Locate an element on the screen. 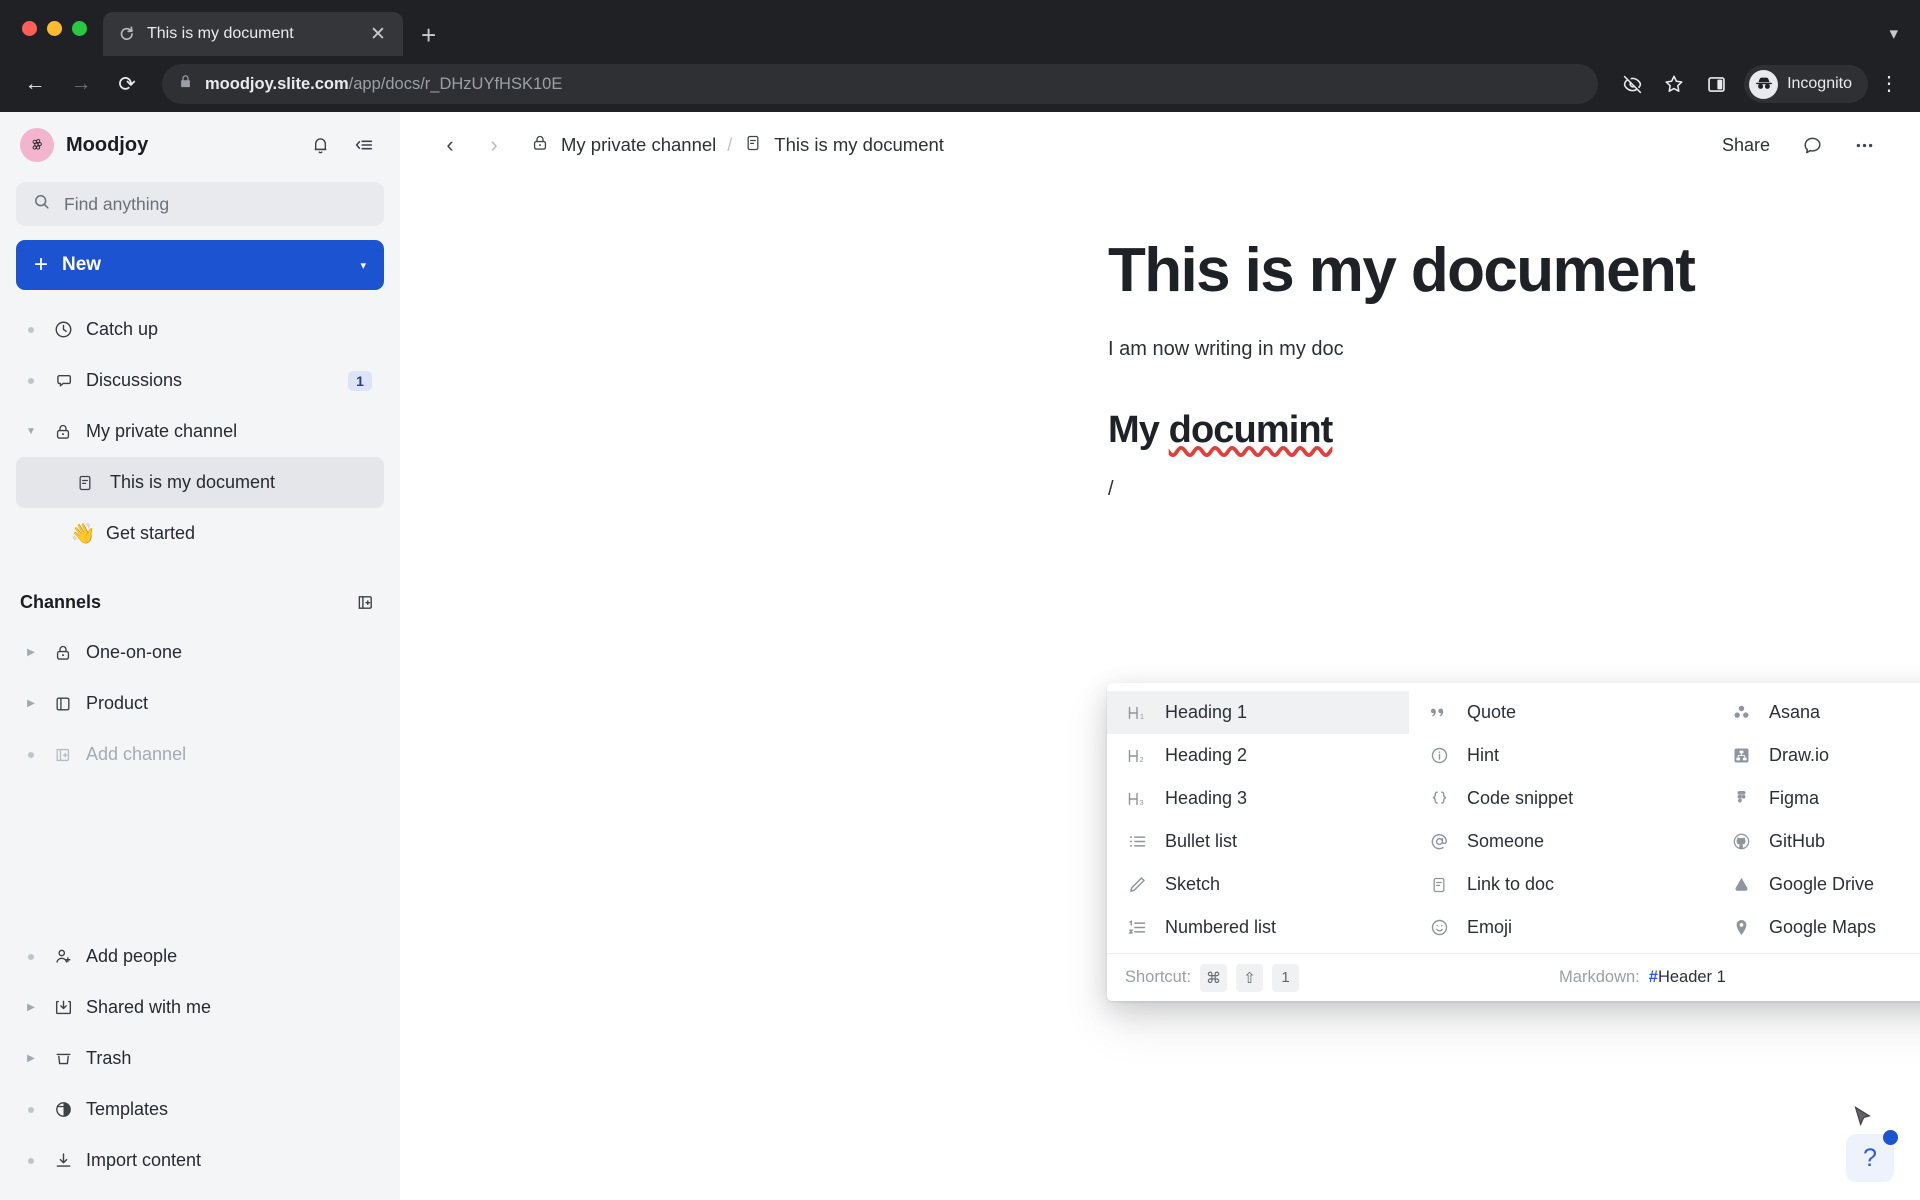  close-window-button is located at coordinates (29, 28).